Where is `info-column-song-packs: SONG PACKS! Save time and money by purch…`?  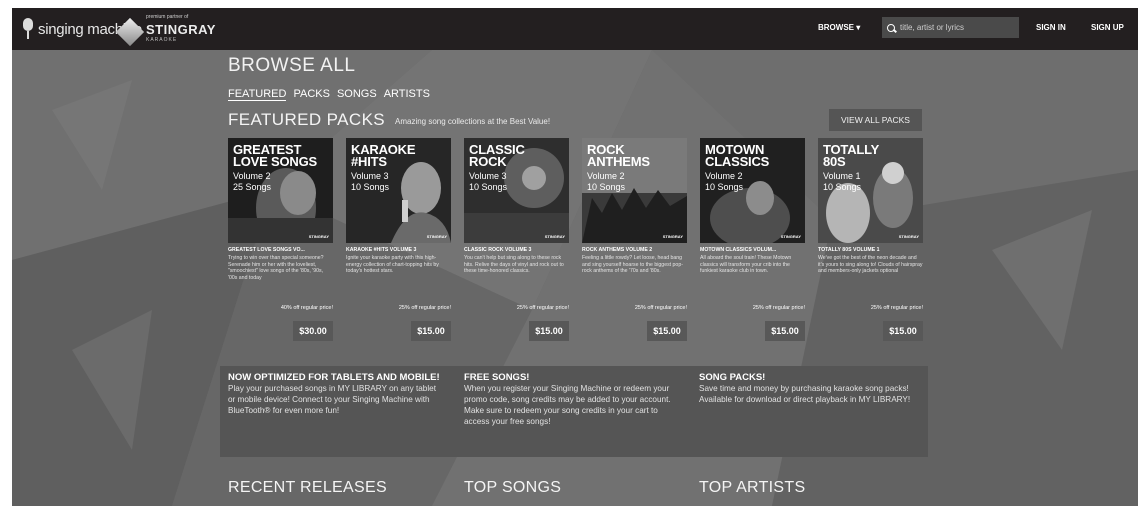 info-column-song-packs: SONG PACKS! Save time and money by purch… is located at coordinates (805, 388).